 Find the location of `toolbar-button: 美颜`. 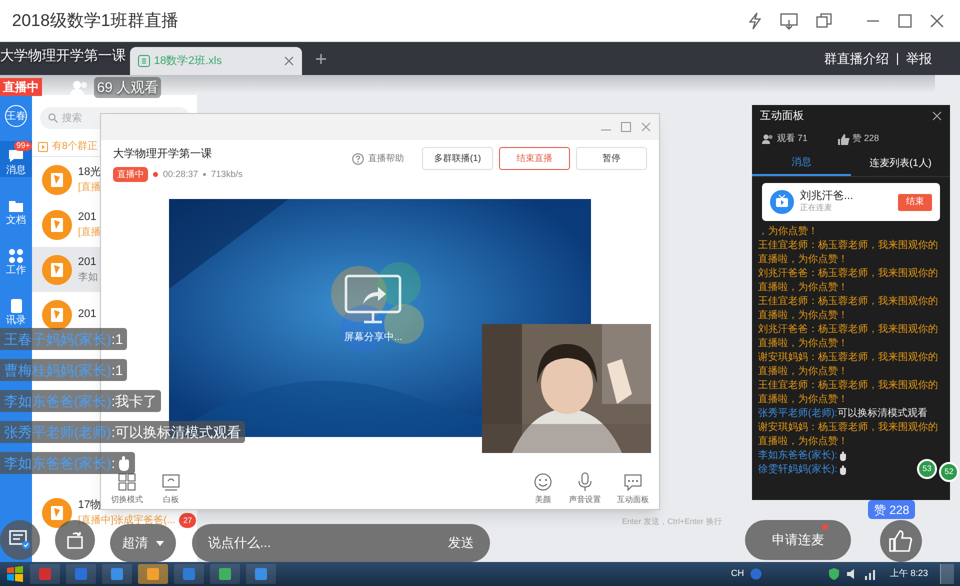

toolbar-button: 美颜 is located at coordinates (543, 489).